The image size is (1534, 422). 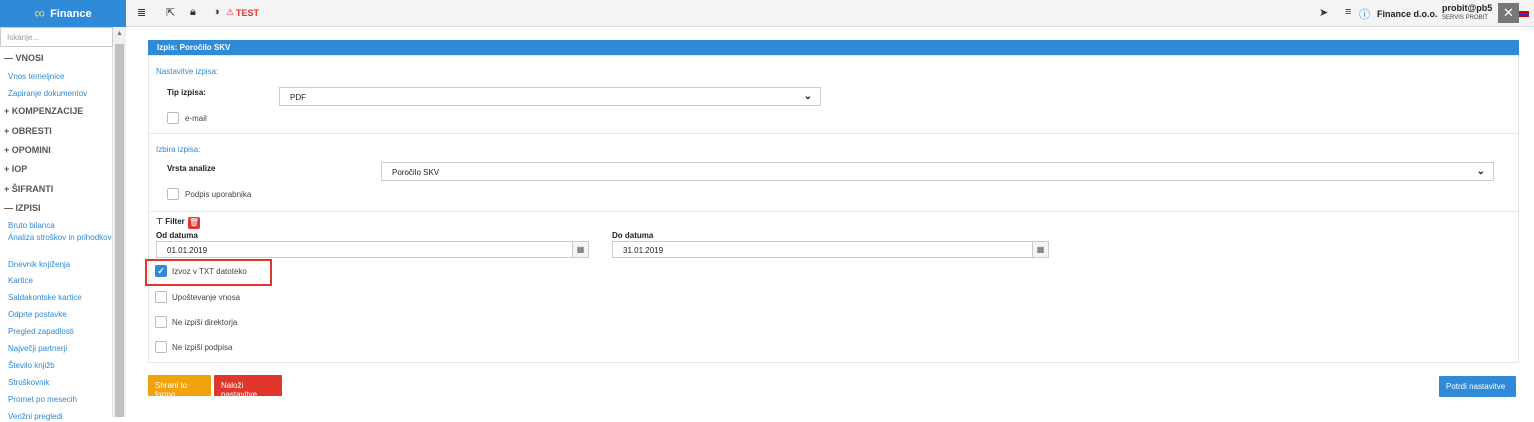 I want to click on analysis-type-select: Poročilo SKV ⌄, so click(x=937, y=171).